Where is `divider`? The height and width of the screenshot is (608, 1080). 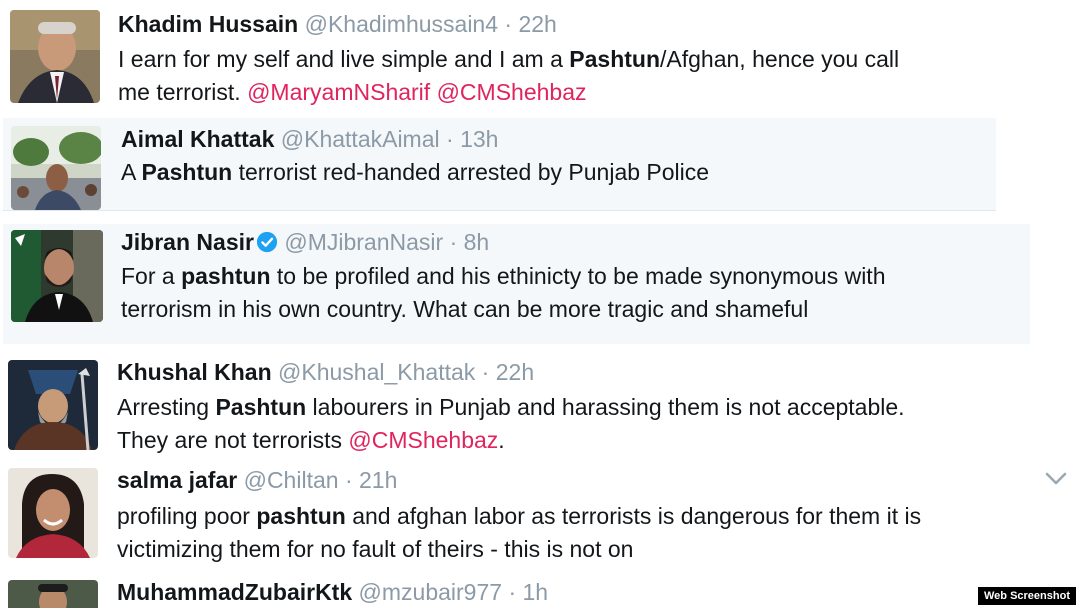 divider is located at coordinates (499, 210).